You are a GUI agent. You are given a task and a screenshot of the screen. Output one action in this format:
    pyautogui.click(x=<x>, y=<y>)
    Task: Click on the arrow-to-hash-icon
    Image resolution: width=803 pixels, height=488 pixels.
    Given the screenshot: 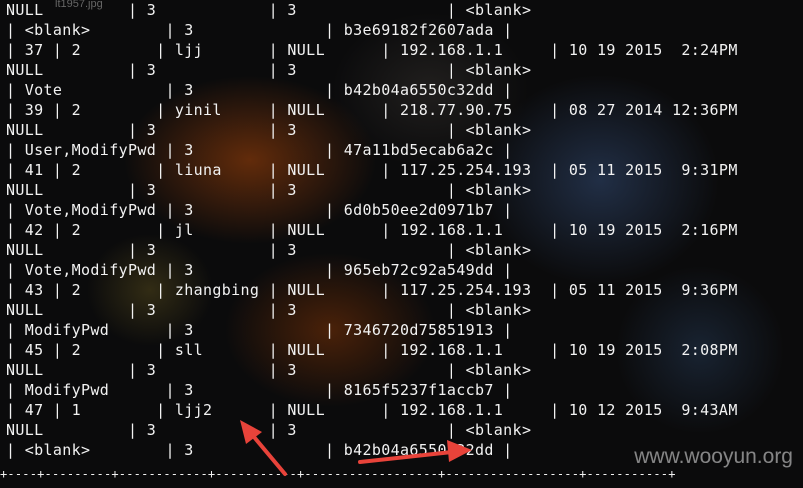 What is the action you would take?
    pyautogui.click(x=415, y=452)
    